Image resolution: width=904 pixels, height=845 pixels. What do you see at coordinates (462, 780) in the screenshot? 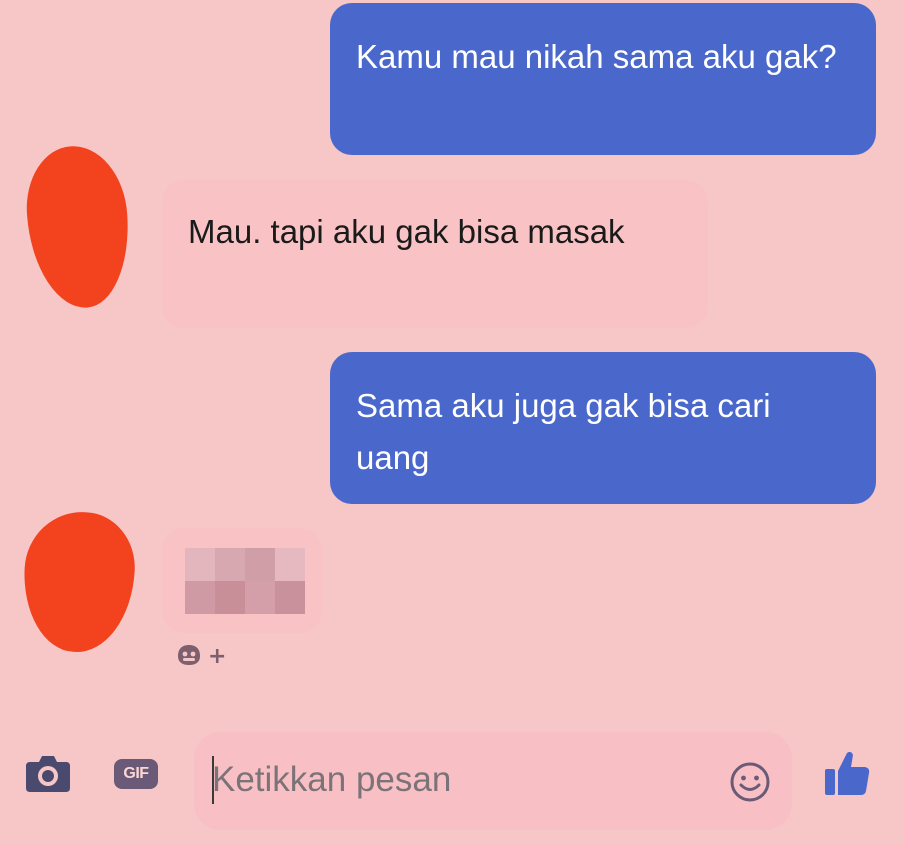
I see `message-input` at bounding box center [462, 780].